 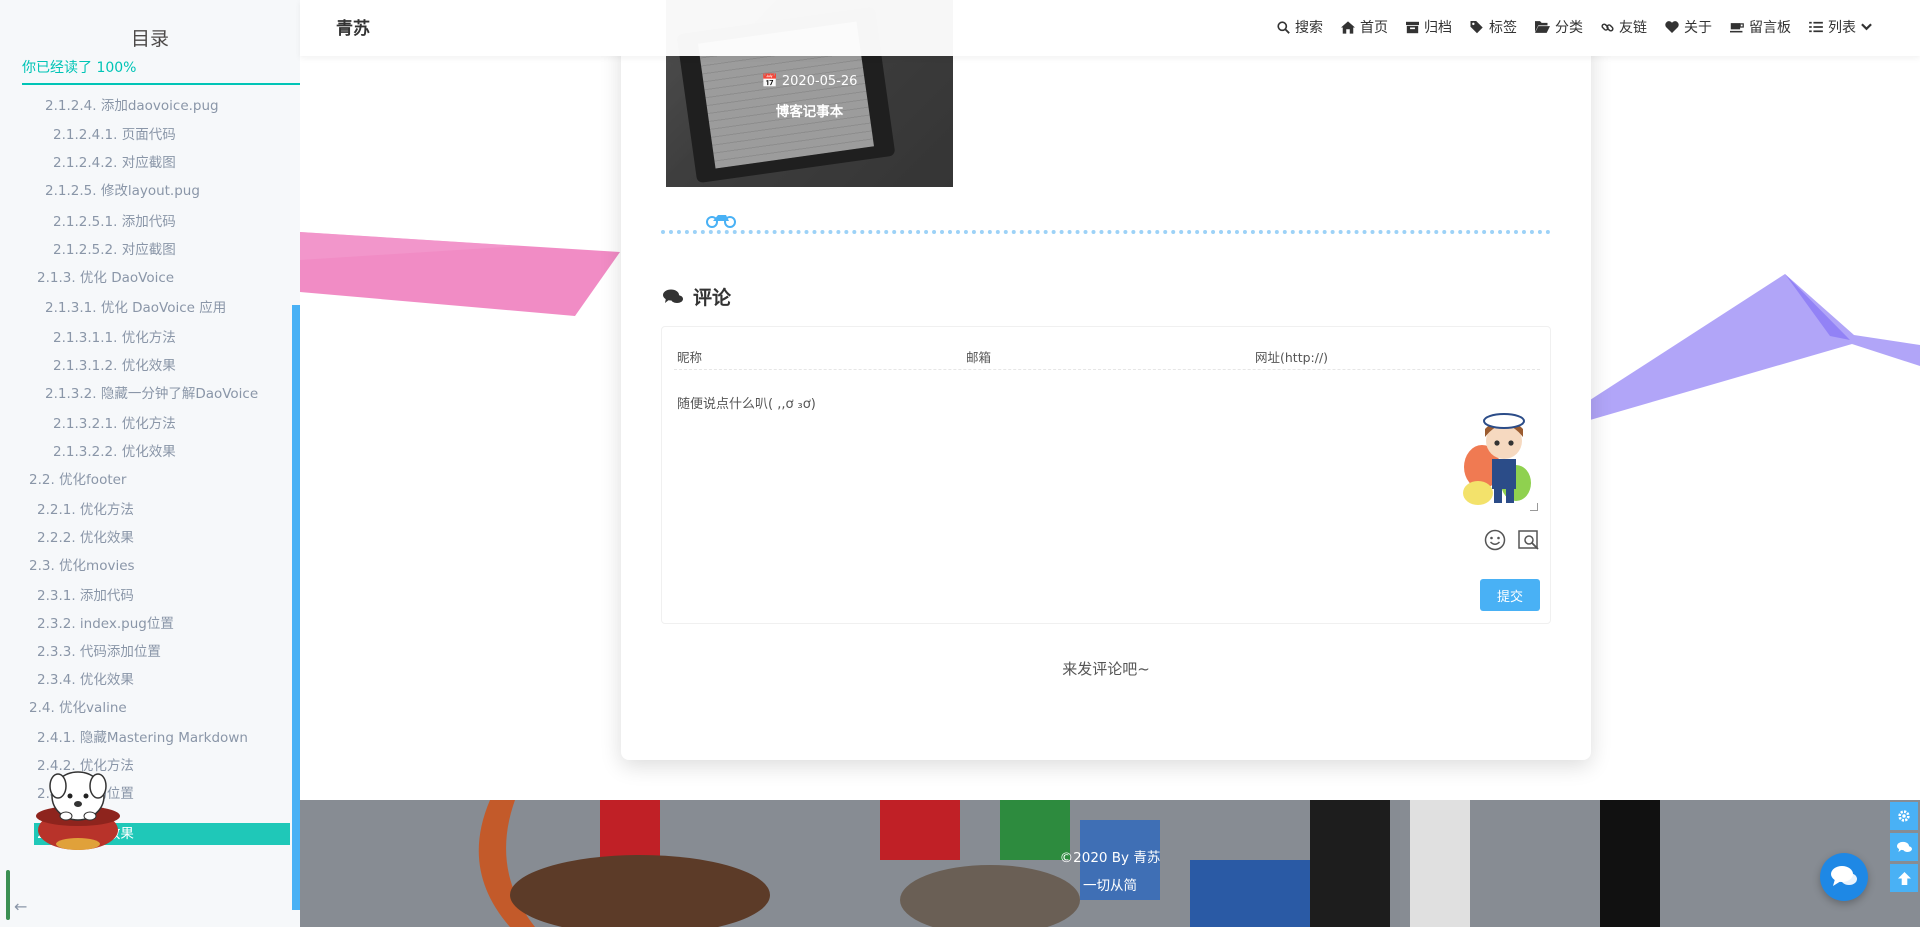 What do you see at coordinates (1816, 27) in the screenshot?
I see `list-icon` at bounding box center [1816, 27].